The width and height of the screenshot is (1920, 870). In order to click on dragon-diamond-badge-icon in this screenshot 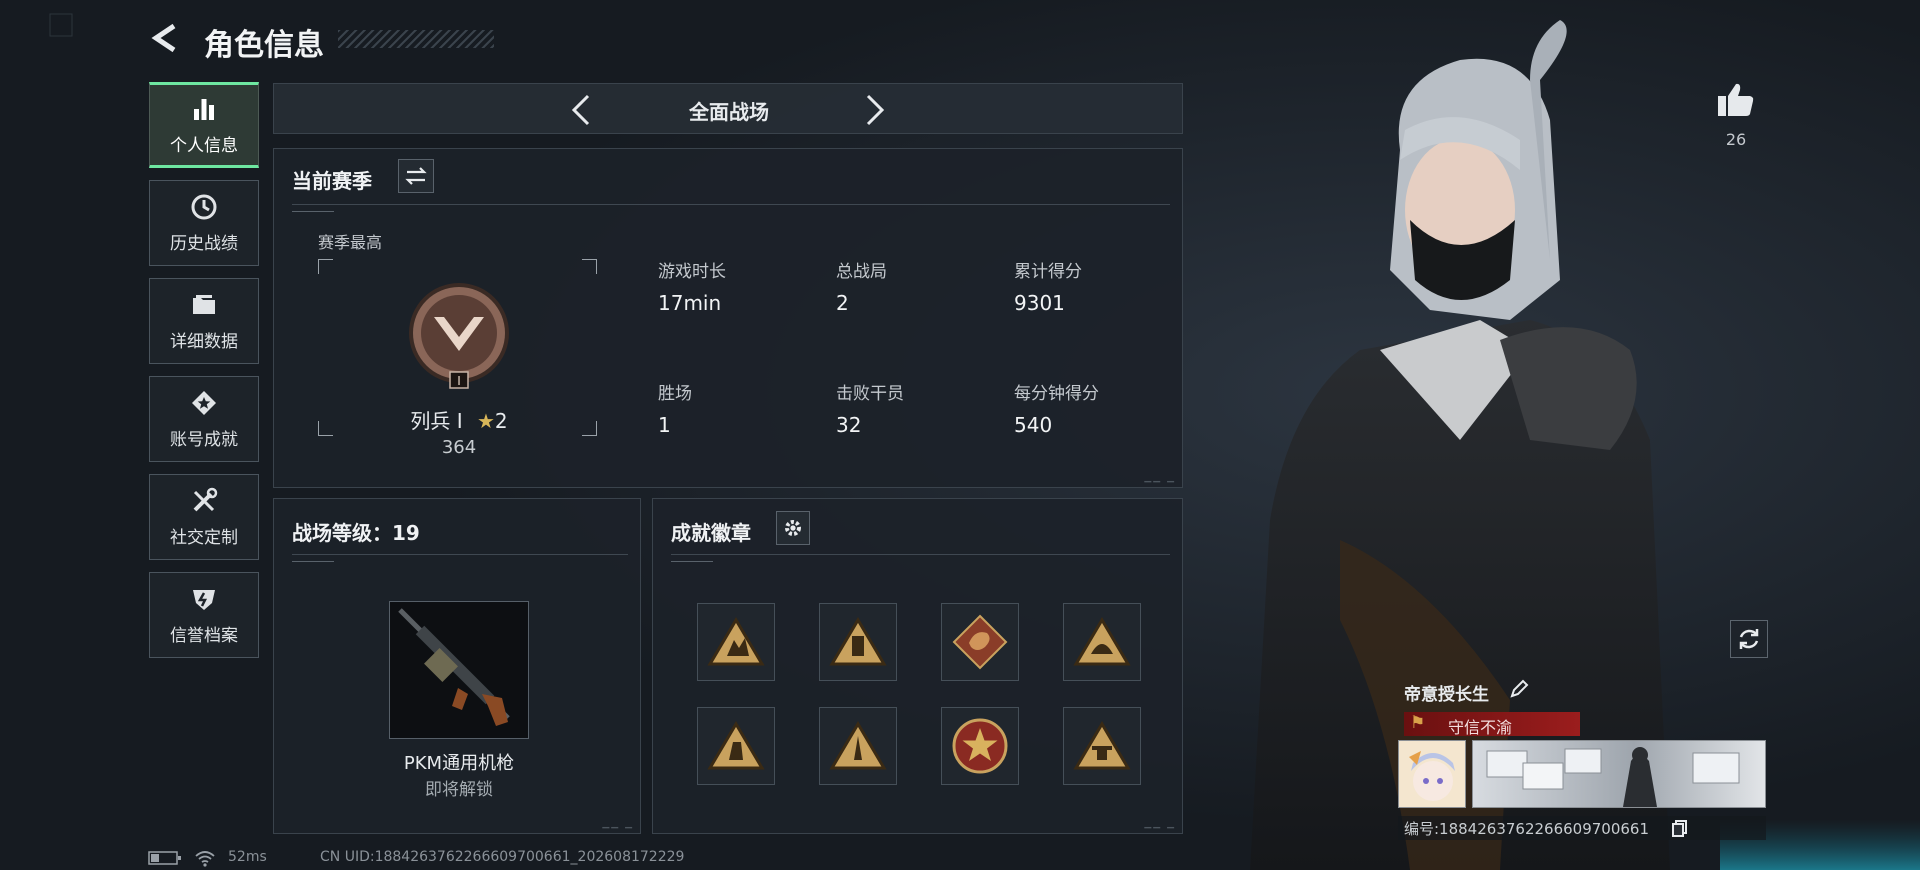, I will do `click(980, 642)`.